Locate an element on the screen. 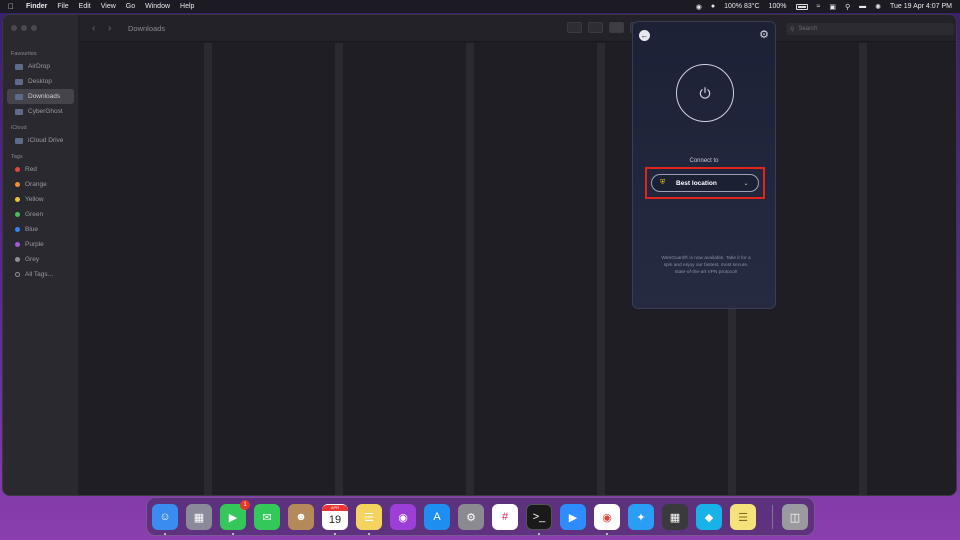  calculator-icon: ▦ is located at coordinates (675, 517).